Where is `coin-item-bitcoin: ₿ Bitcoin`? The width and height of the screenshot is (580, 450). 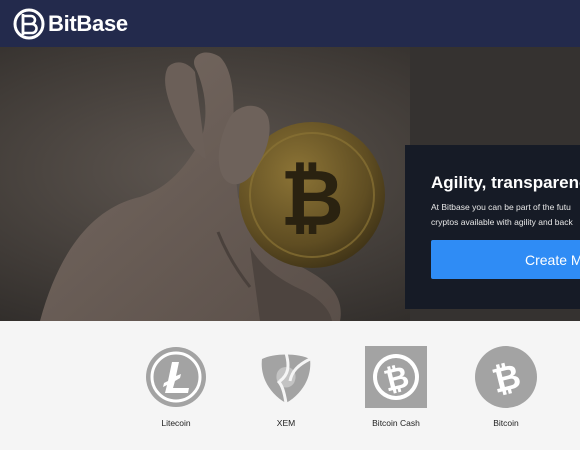 coin-item-bitcoin: ₿ Bitcoin is located at coordinates (506, 386).